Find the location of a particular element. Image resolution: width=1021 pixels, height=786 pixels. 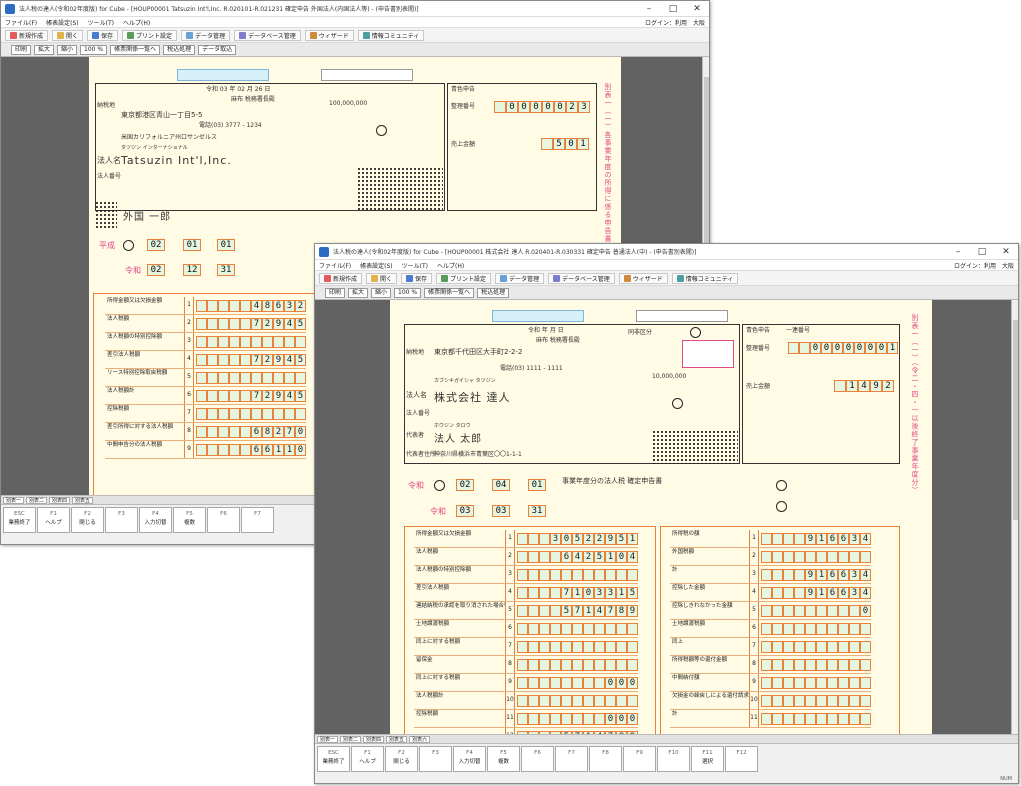

function-key-f5: F5 複数 is located at coordinates (503, 759).